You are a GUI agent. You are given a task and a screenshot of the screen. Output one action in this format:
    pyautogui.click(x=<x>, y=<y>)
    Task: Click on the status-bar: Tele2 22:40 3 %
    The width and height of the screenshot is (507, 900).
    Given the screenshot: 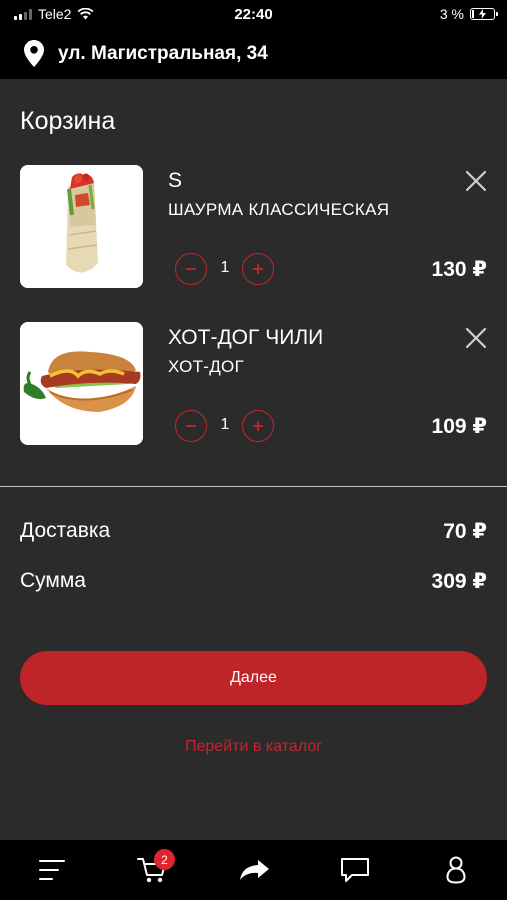 What is the action you would take?
    pyautogui.click(x=253, y=14)
    